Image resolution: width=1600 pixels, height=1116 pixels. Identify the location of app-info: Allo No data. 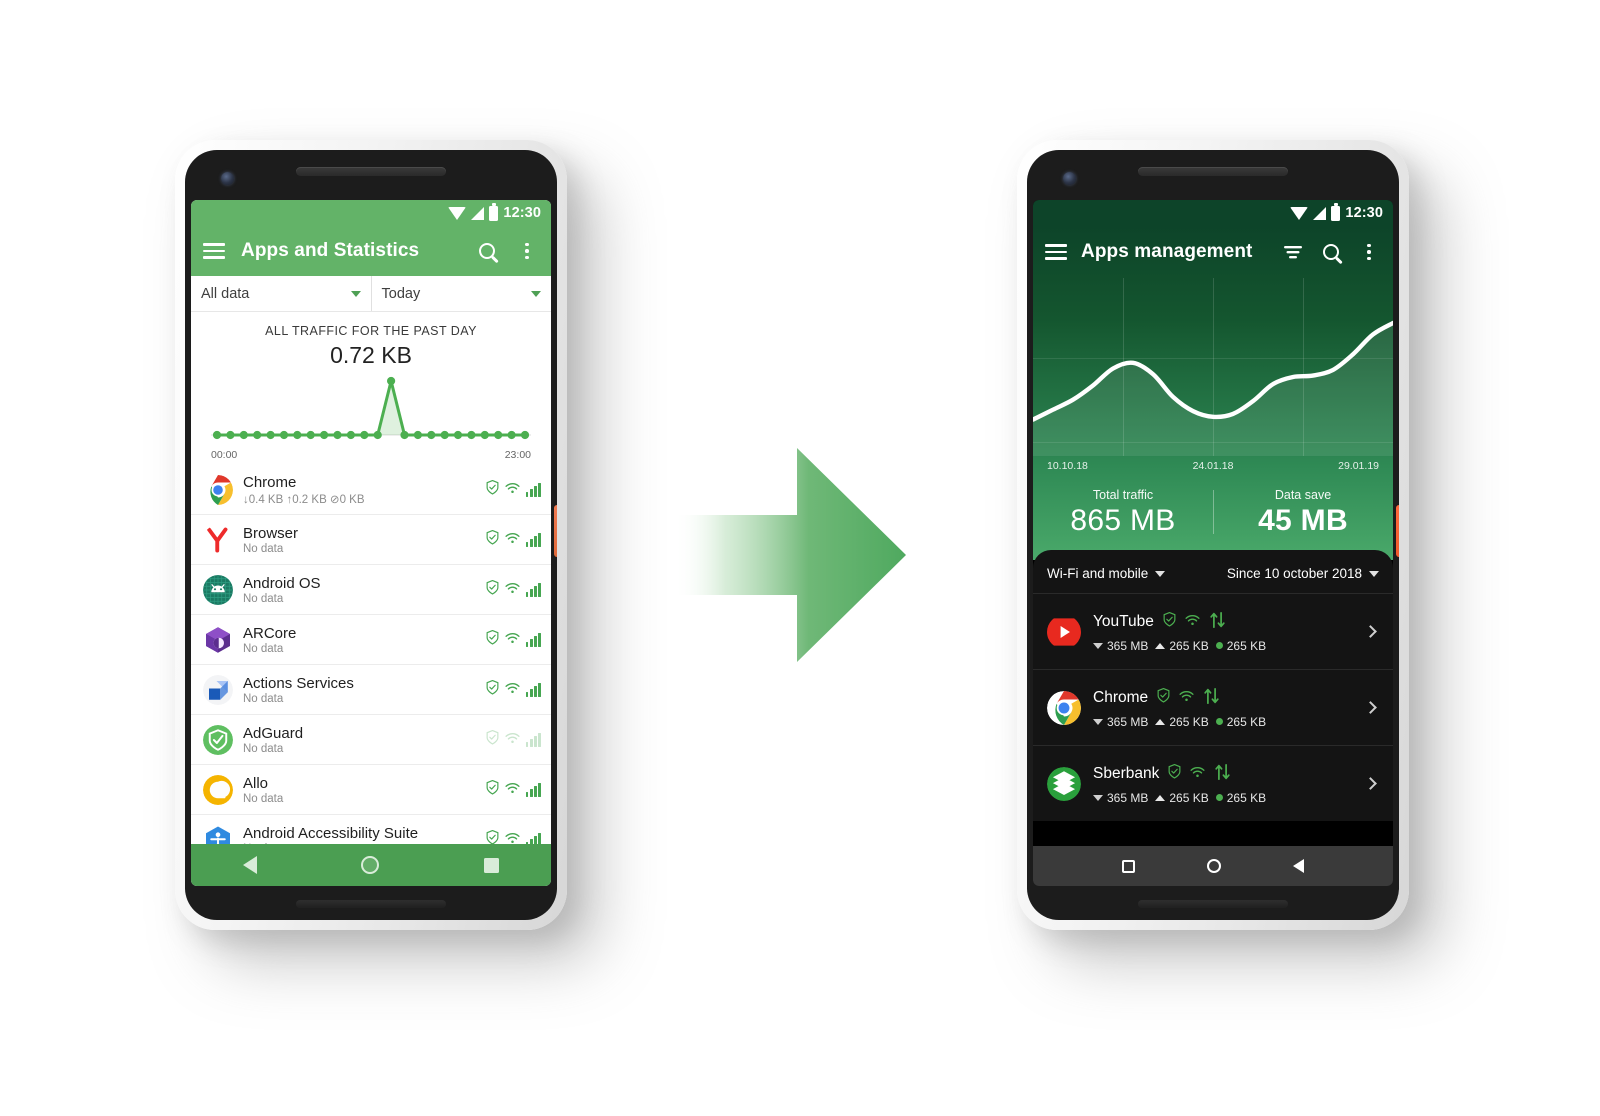
(359, 790).